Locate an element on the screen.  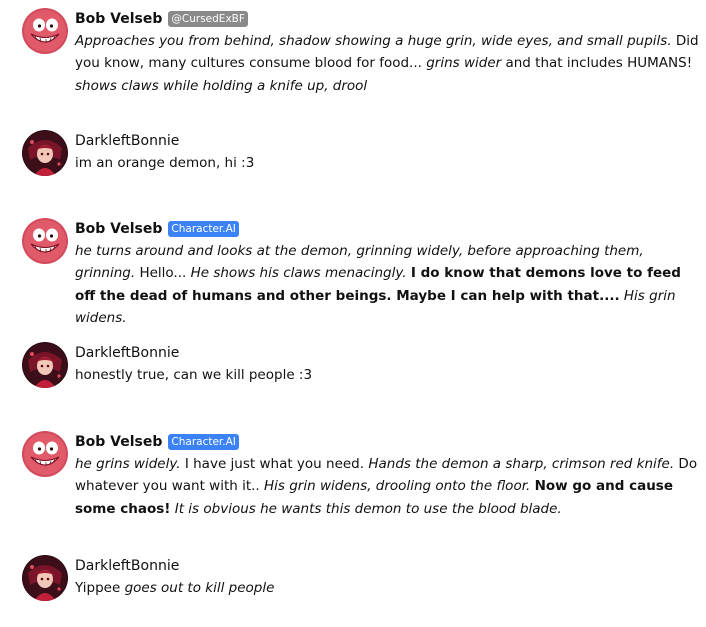
author-handle-badge: @CursedExBF is located at coordinates (208, 19).